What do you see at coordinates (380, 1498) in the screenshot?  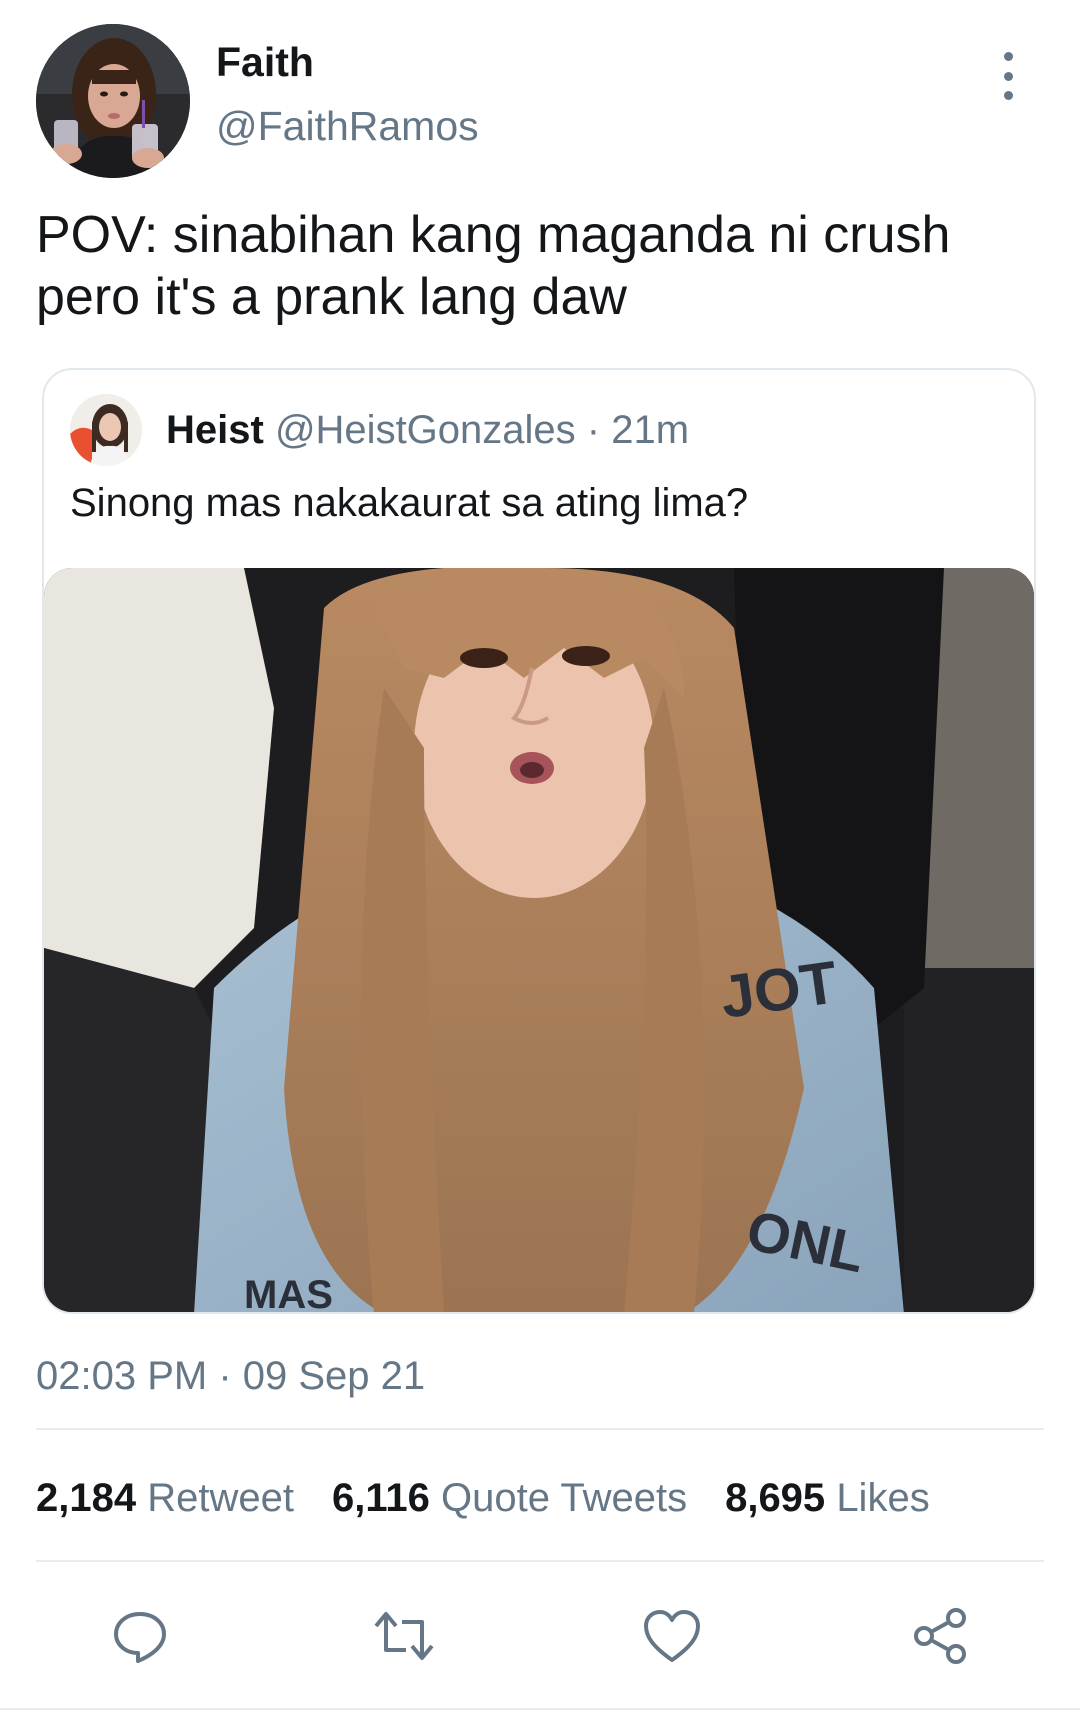 I see `quote-count-number: 6,116` at bounding box center [380, 1498].